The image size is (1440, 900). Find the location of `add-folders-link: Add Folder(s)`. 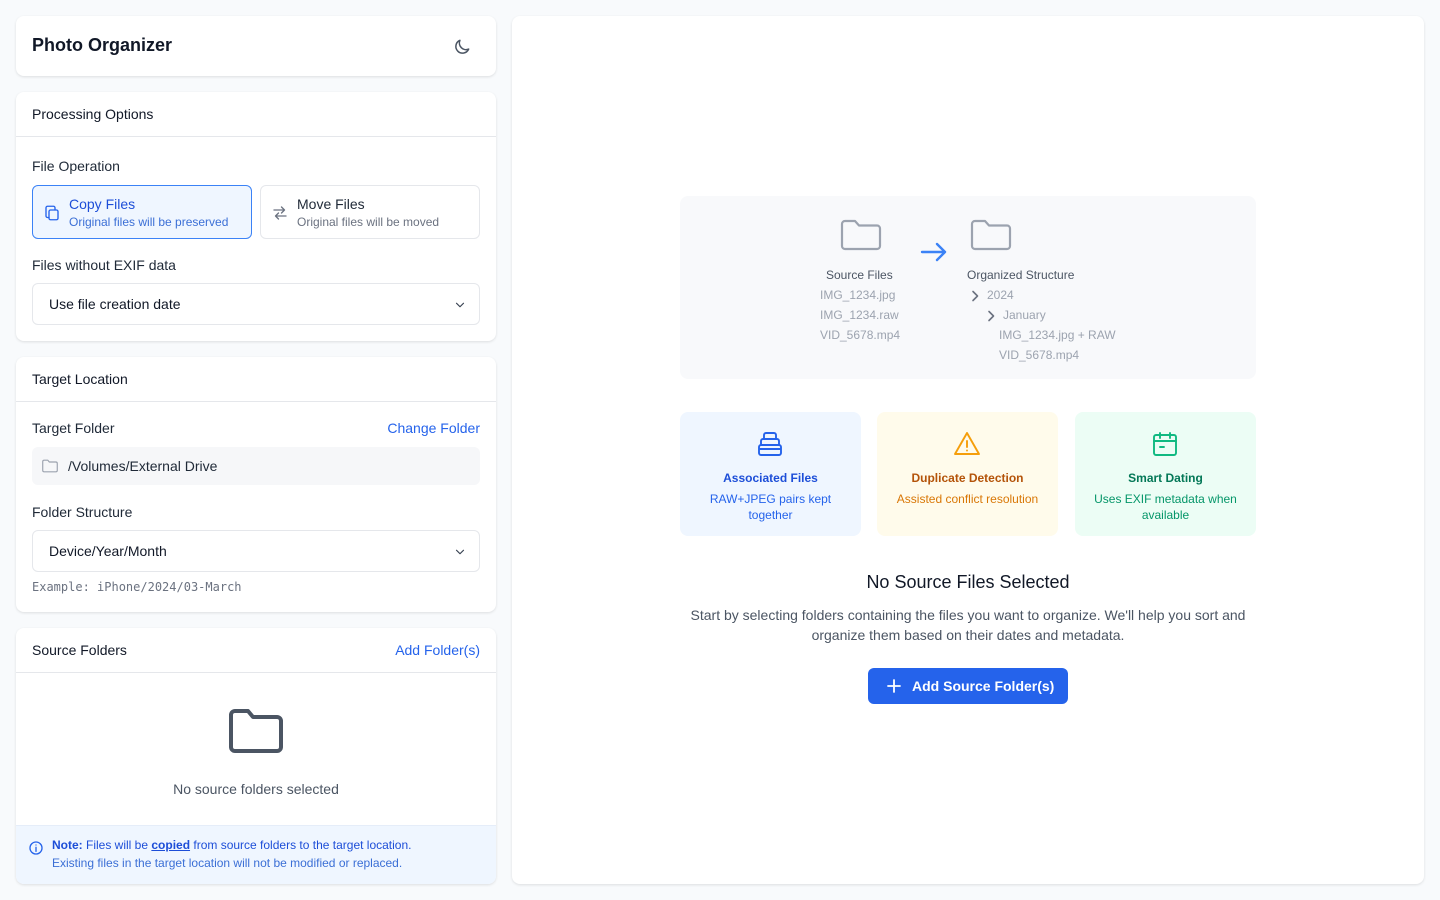

add-folders-link: Add Folder(s) is located at coordinates (437, 650).